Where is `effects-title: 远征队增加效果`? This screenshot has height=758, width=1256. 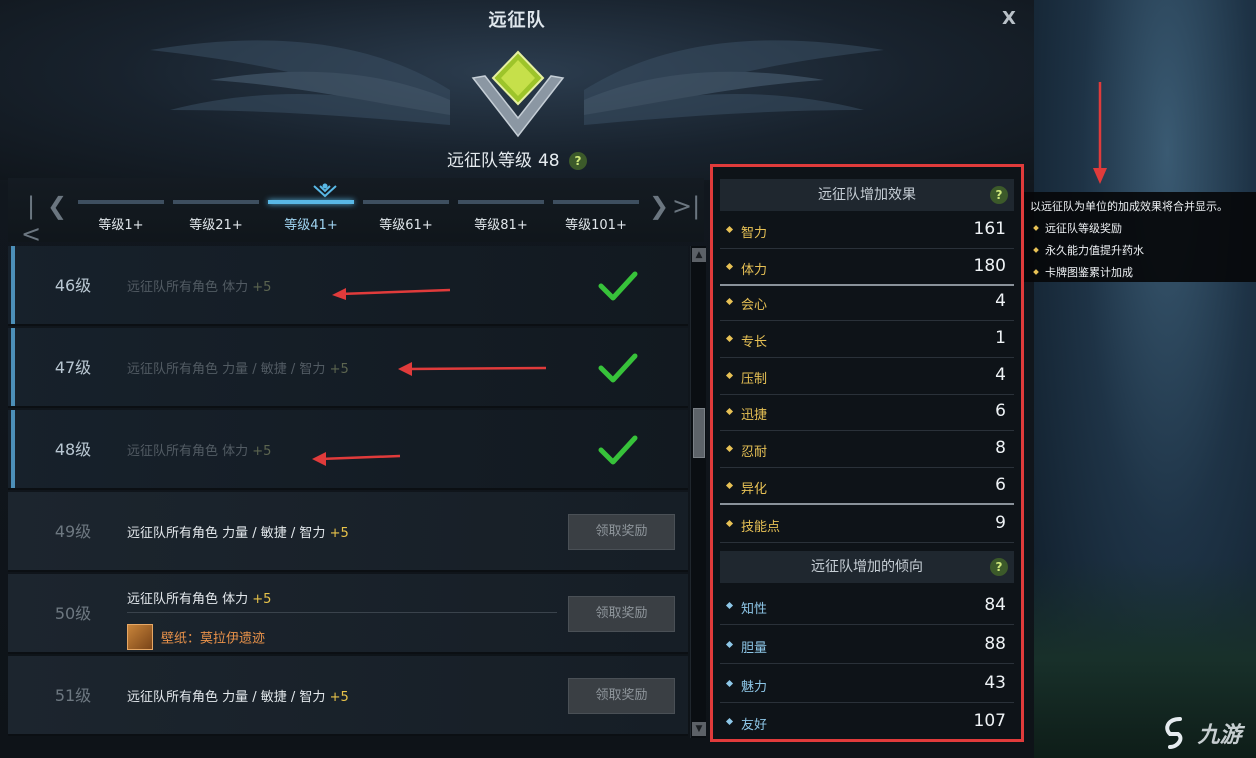
effects-title: 远征队增加效果 is located at coordinates (867, 195).